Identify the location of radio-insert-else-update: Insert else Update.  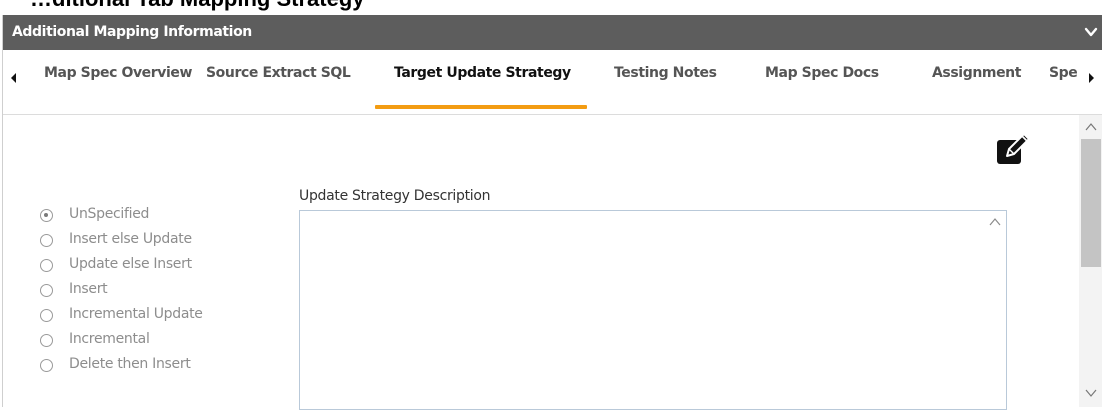
(160, 242).